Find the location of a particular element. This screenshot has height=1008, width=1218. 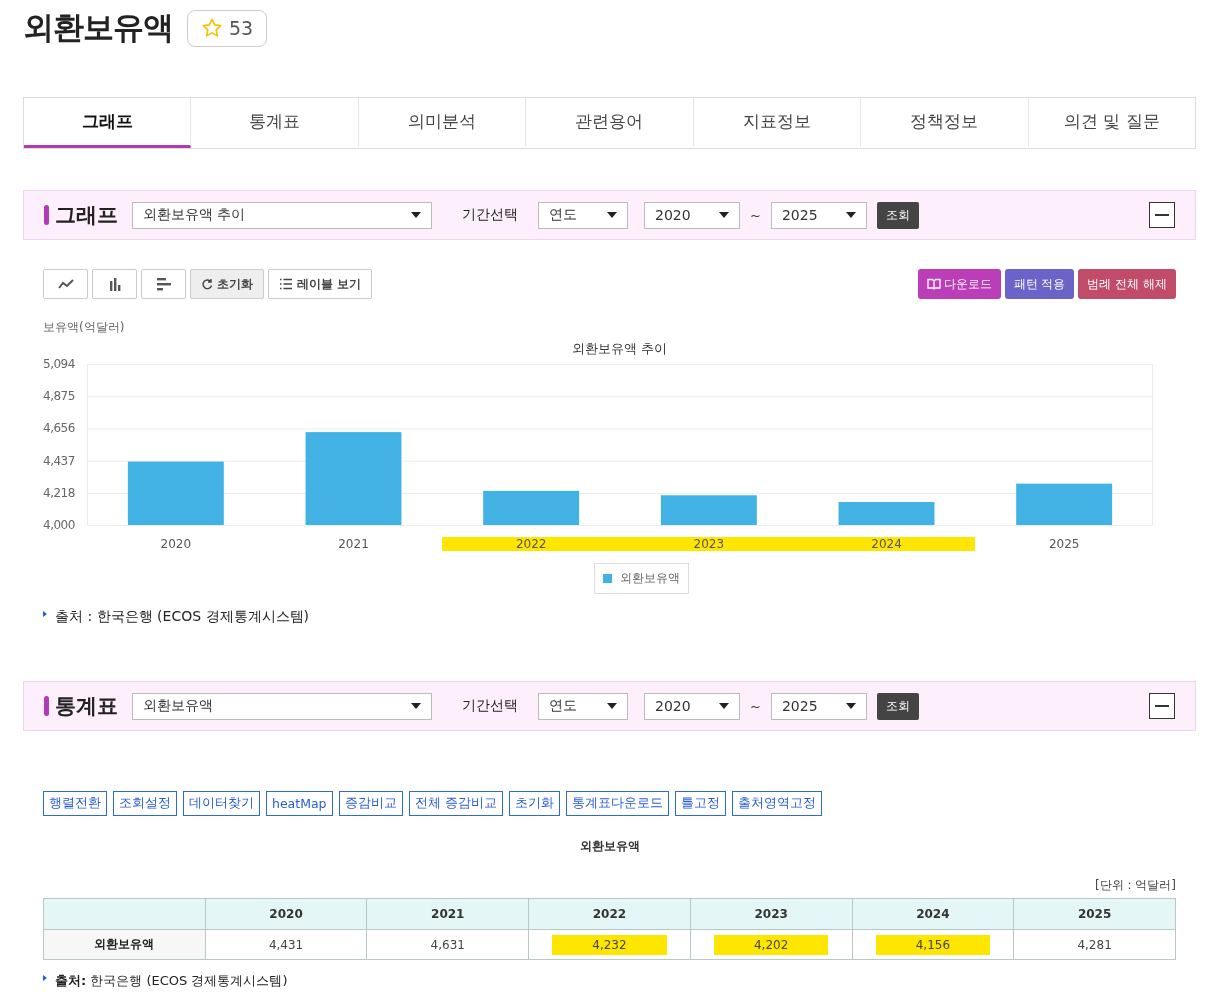

legend-clear-button: 범례 전체 해제 is located at coordinates (1127, 284).